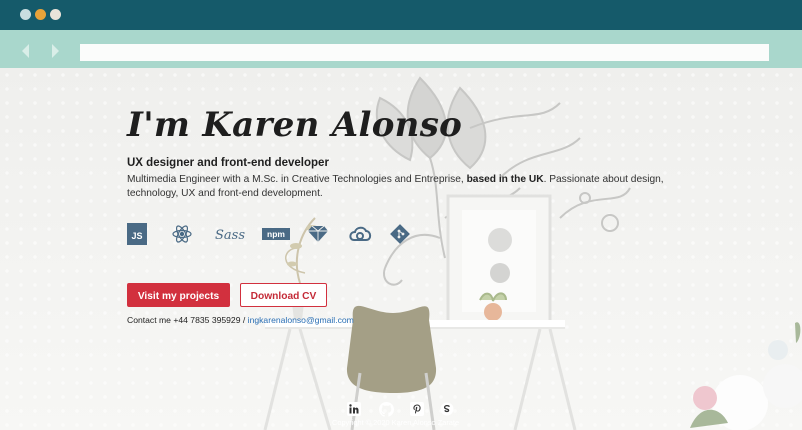  I want to click on pinterest-icon, so click(417, 409).